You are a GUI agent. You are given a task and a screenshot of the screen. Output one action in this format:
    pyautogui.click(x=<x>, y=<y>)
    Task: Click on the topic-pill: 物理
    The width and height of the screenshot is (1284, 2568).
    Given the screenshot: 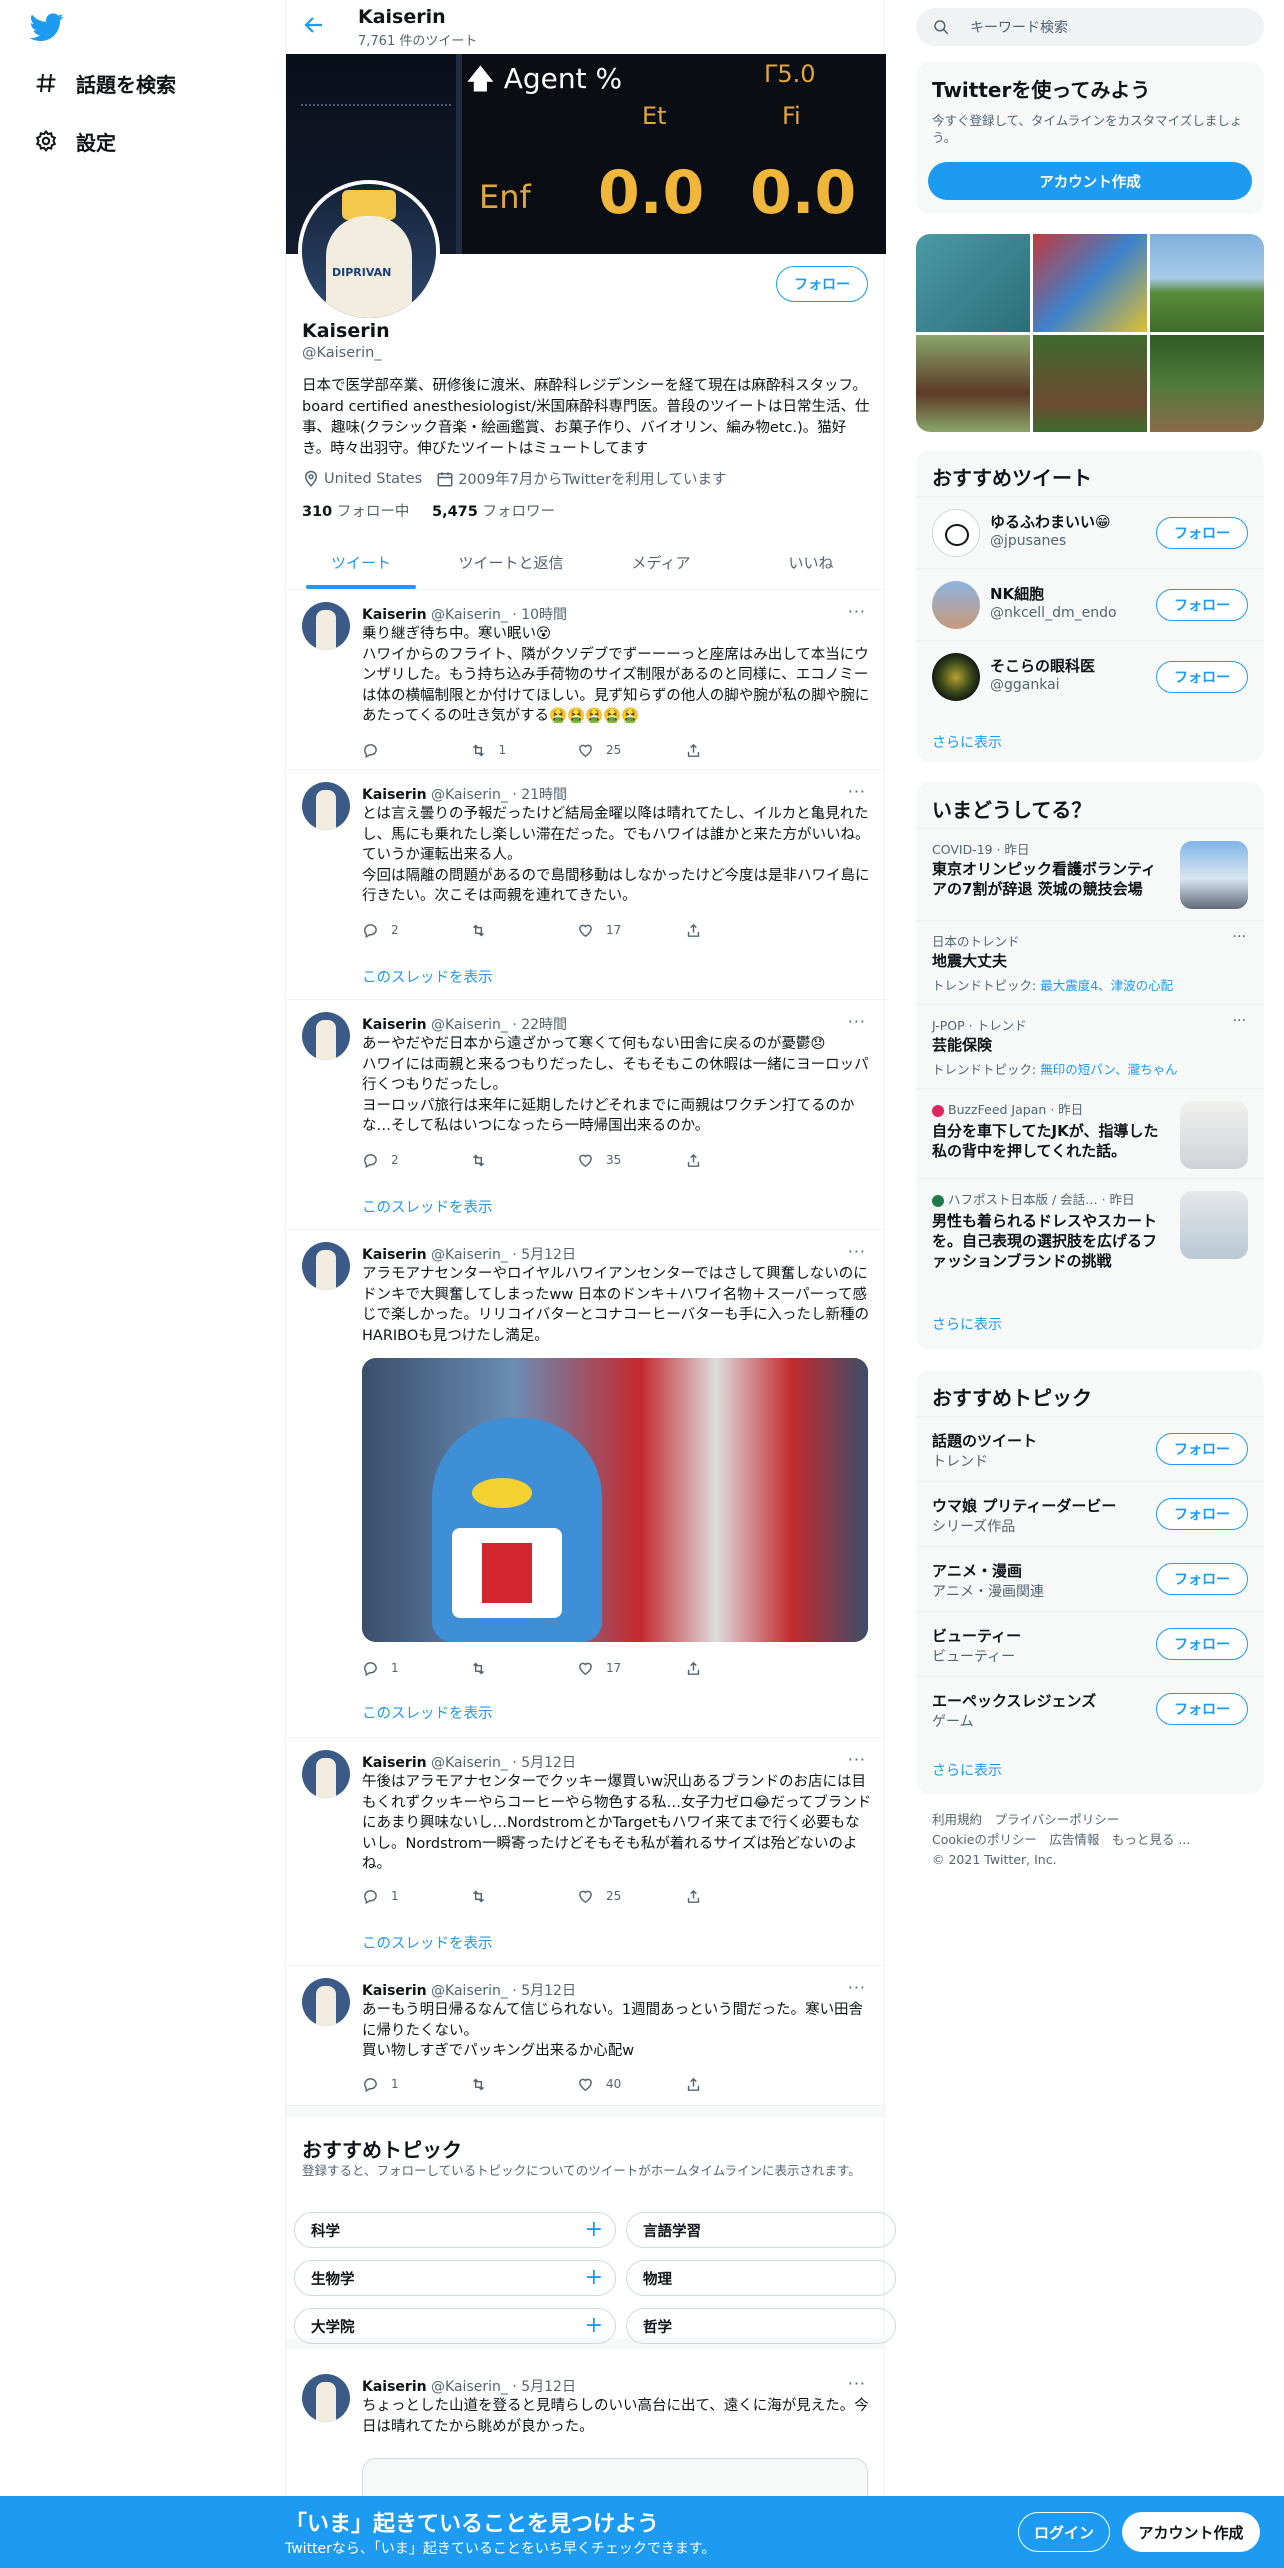 What is the action you would take?
    pyautogui.click(x=761, y=2278)
    